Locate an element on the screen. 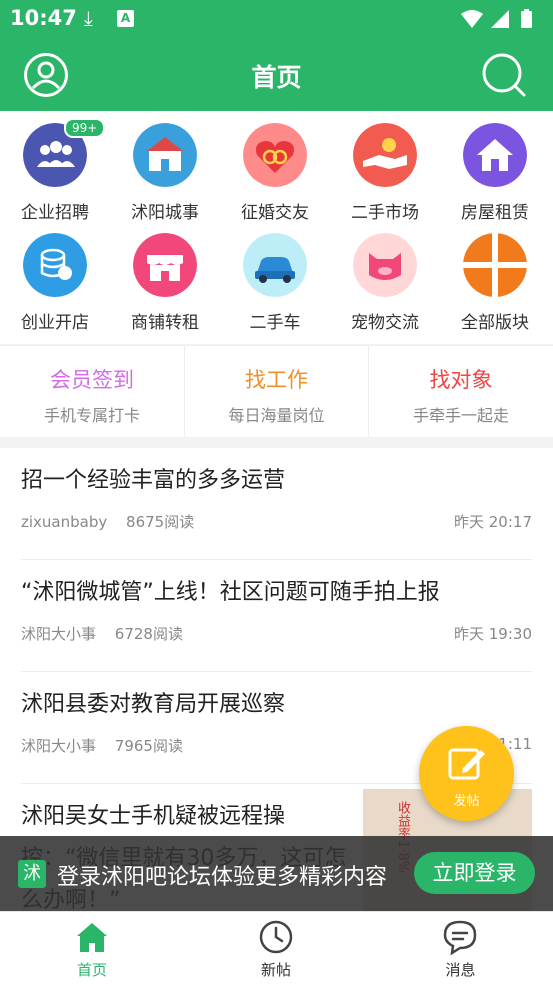  post-title: 招一个经验丰富的多多运营 is located at coordinates (153, 480).